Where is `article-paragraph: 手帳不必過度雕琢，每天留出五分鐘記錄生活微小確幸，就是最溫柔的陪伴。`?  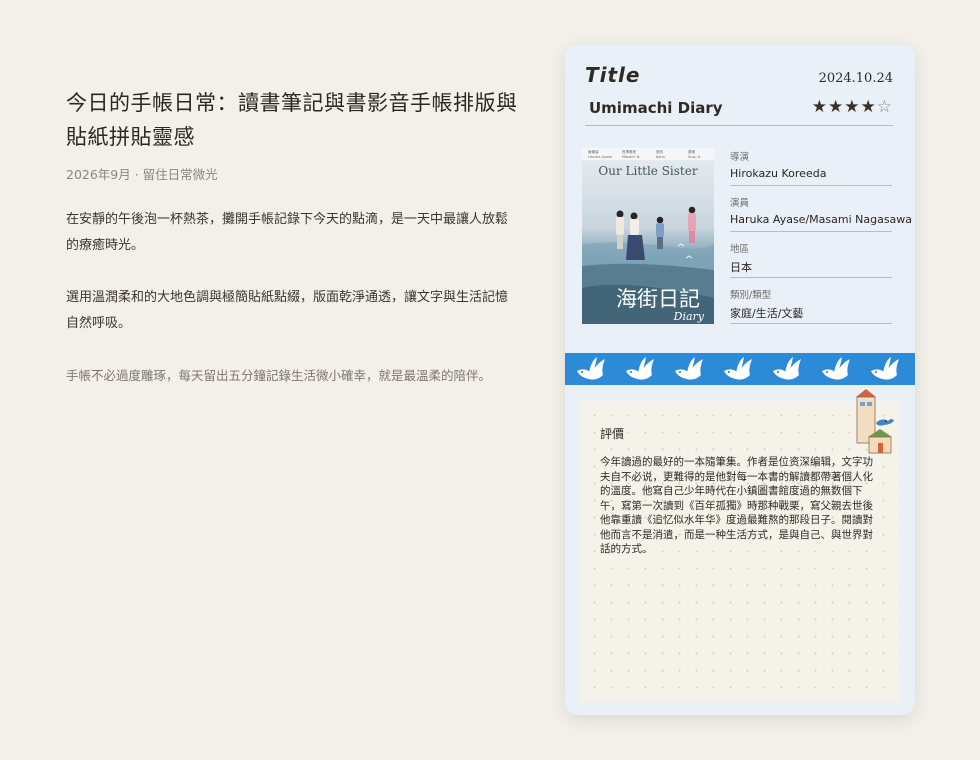
article-paragraph: 手帳不必過度雕琢，每天留出五分鐘記錄生活微小確幸，就是最溫柔的陪伴。 is located at coordinates (279, 375).